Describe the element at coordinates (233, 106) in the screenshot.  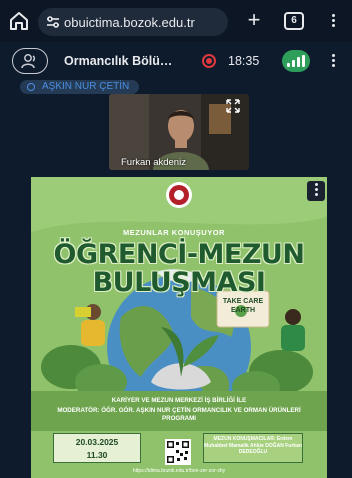
I see `expand-icon` at that location.